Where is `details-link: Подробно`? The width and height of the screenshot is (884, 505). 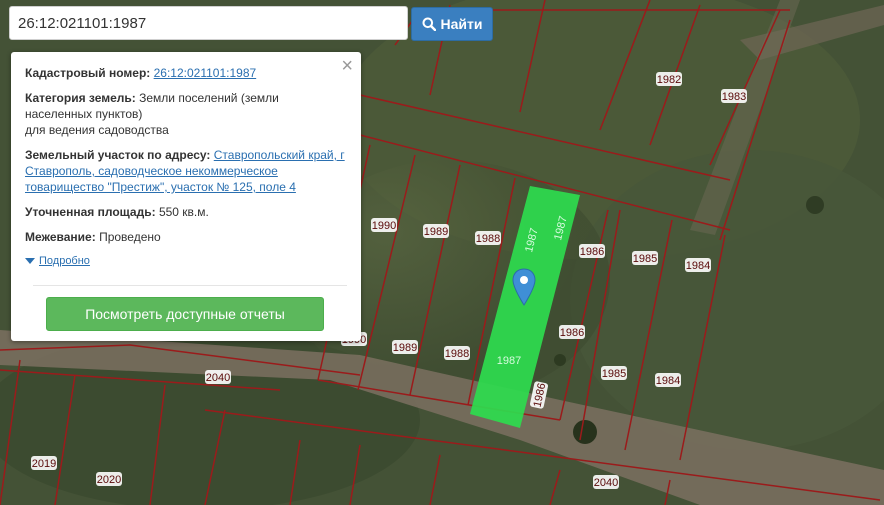
details-link: Подробно is located at coordinates (64, 261).